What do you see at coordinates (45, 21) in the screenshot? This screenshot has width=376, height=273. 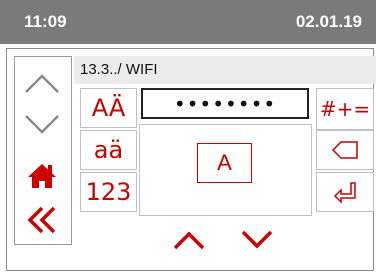 I see `clock: 11:09` at bounding box center [45, 21].